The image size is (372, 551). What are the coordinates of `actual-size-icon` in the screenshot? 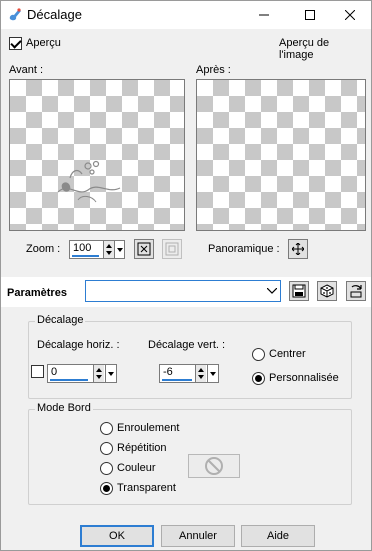 It's located at (172, 249).